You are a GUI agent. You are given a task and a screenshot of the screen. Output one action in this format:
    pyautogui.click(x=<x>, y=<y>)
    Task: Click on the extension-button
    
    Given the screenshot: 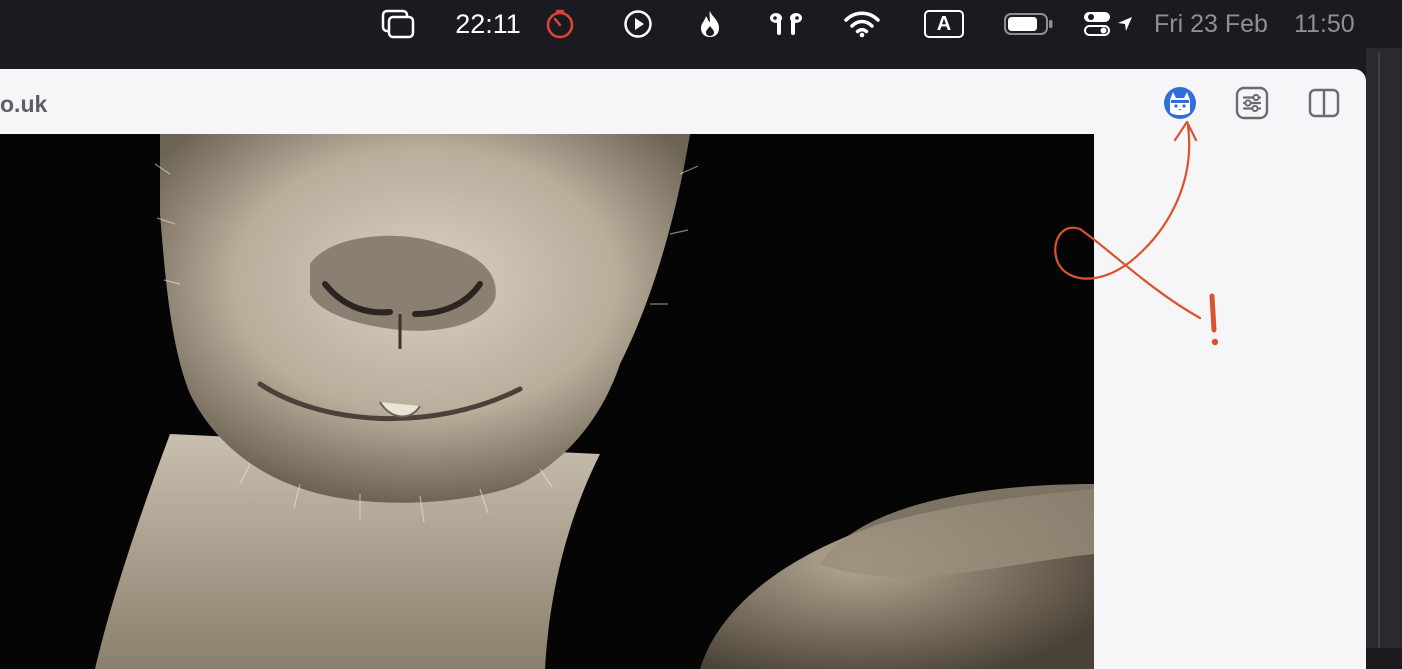 What is the action you would take?
    pyautogui.click(x=1180, y=103)
    